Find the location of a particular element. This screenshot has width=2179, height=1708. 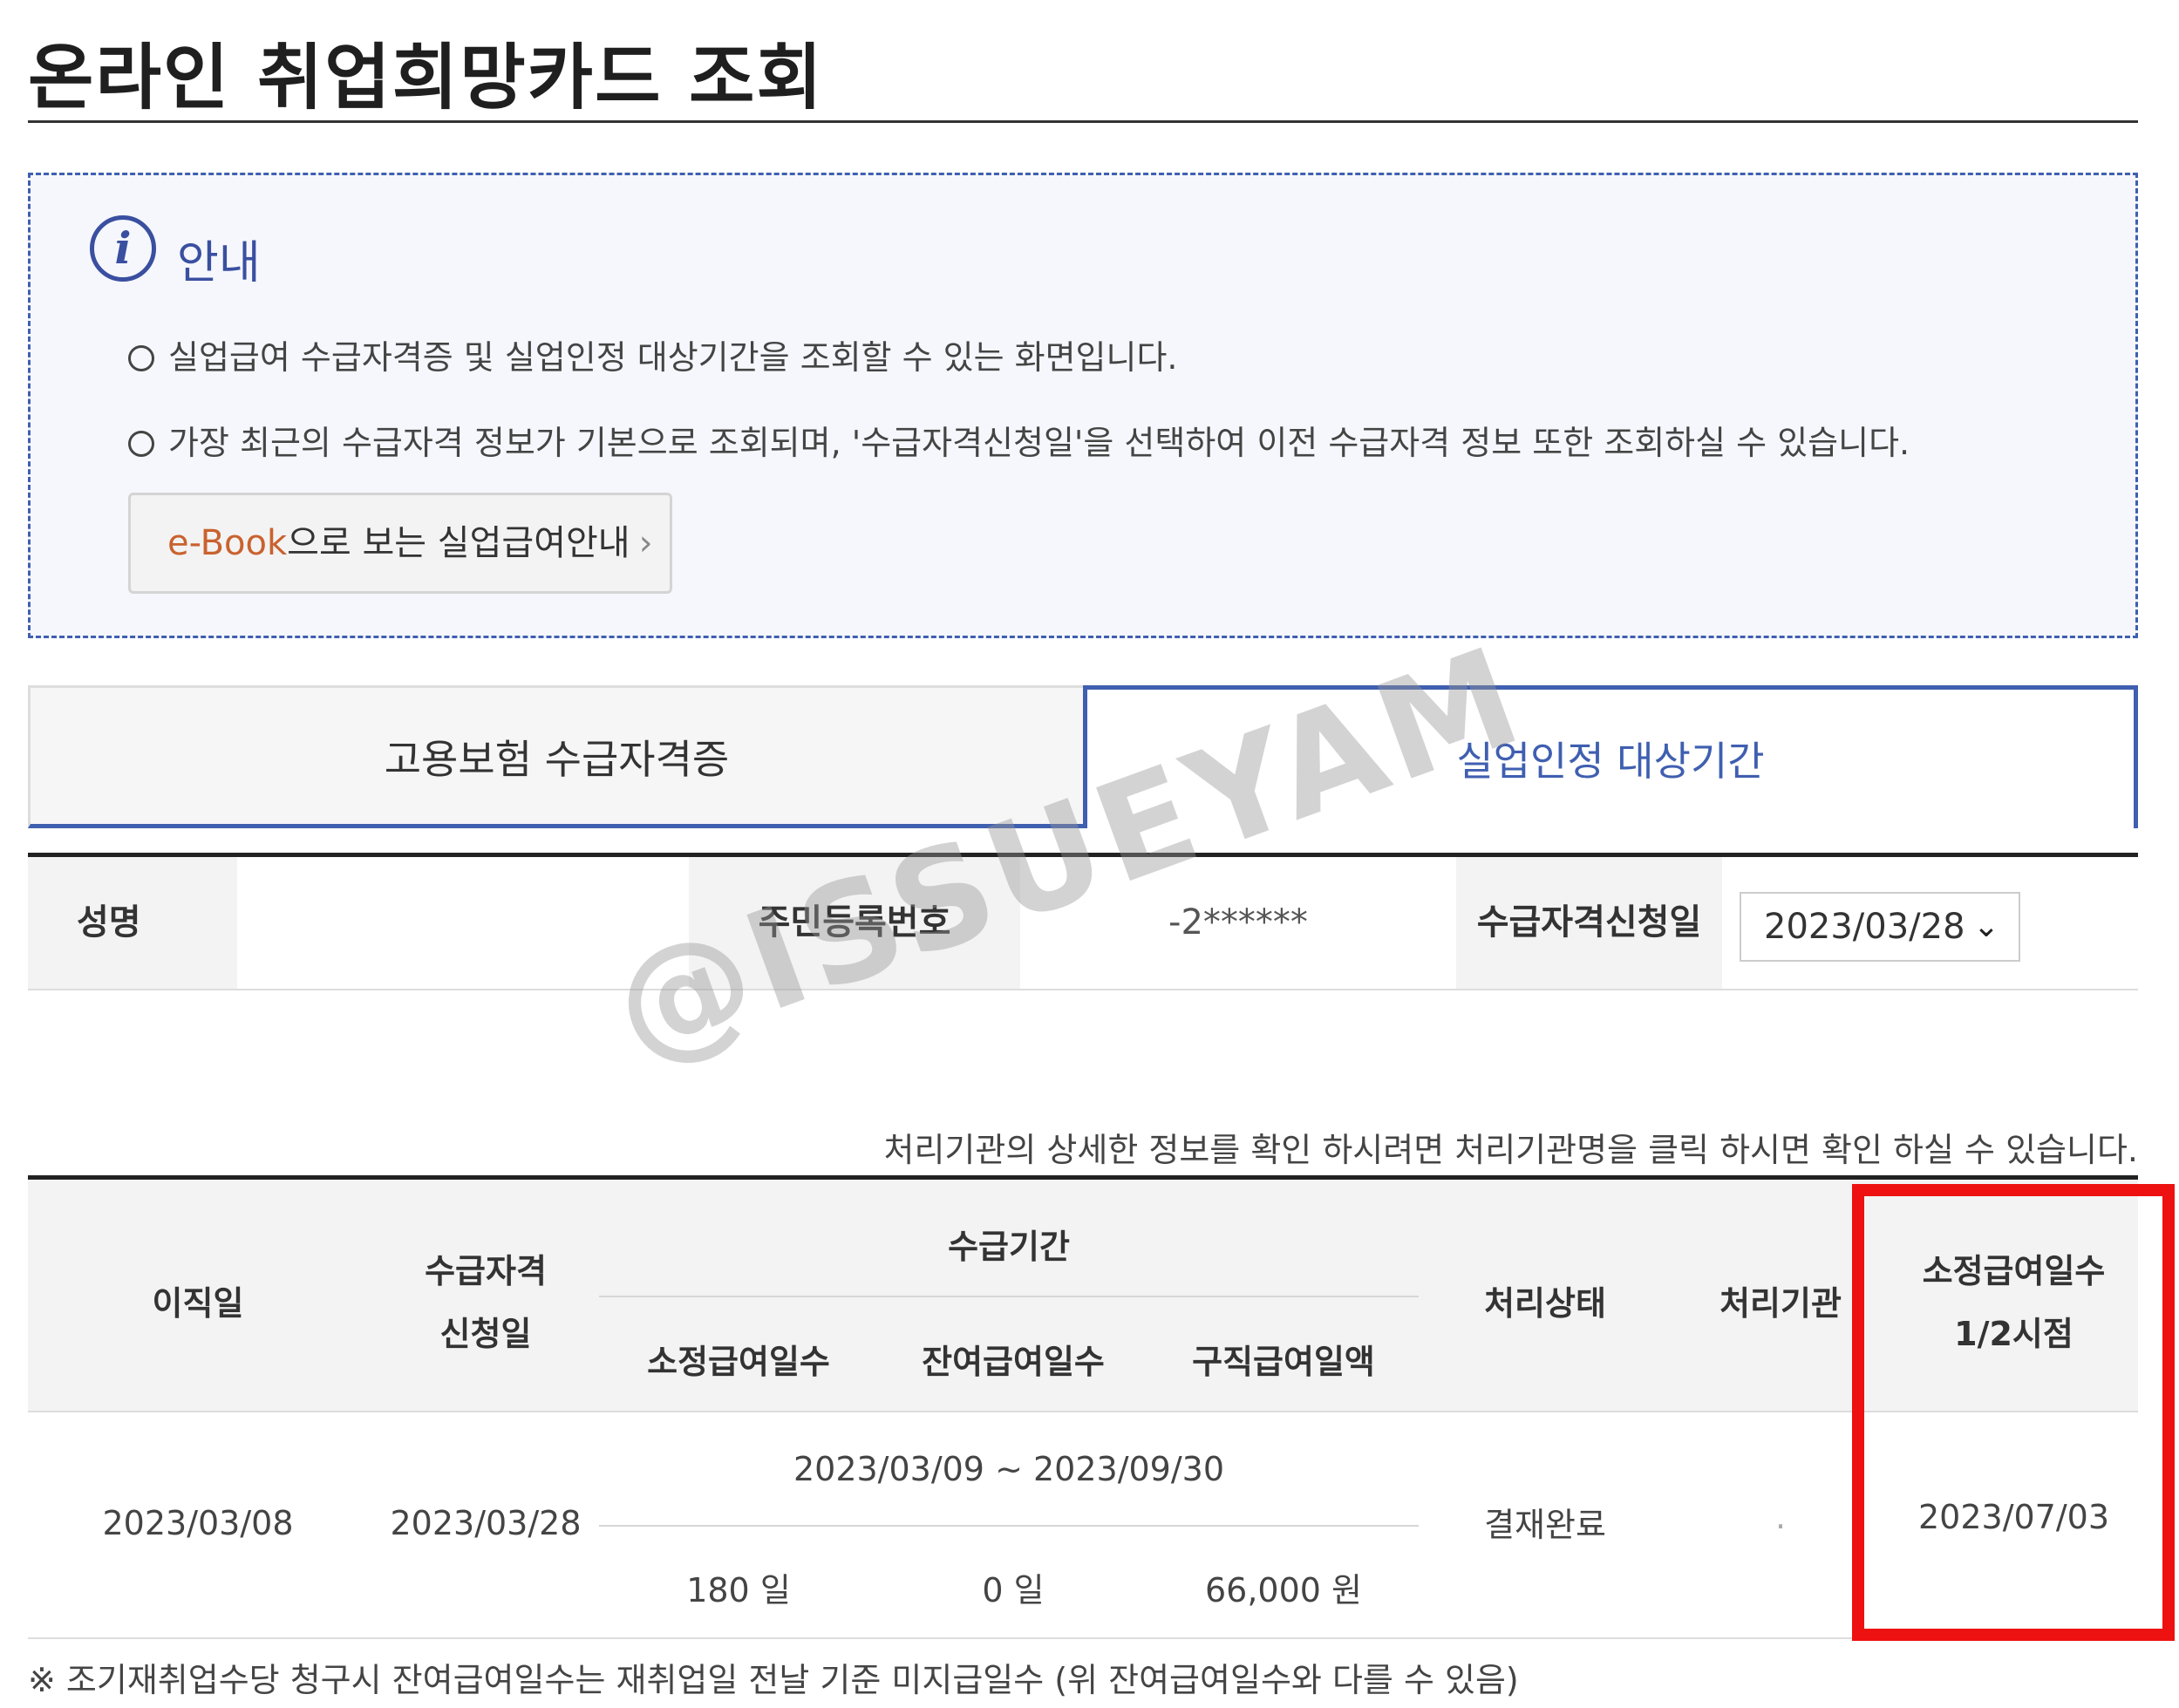

cell-prescribed-days: 180 일 is located at coordinates (738, 1590).